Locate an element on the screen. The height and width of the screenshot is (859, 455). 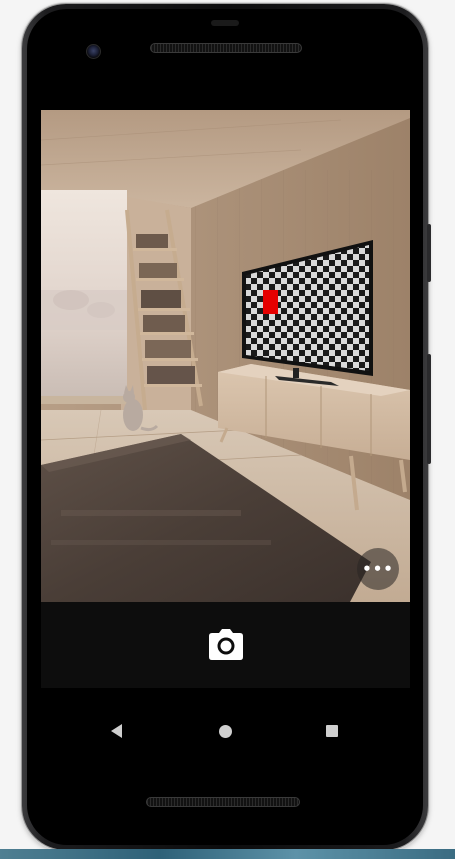
camera-icon is located at coordinates (226, 646).